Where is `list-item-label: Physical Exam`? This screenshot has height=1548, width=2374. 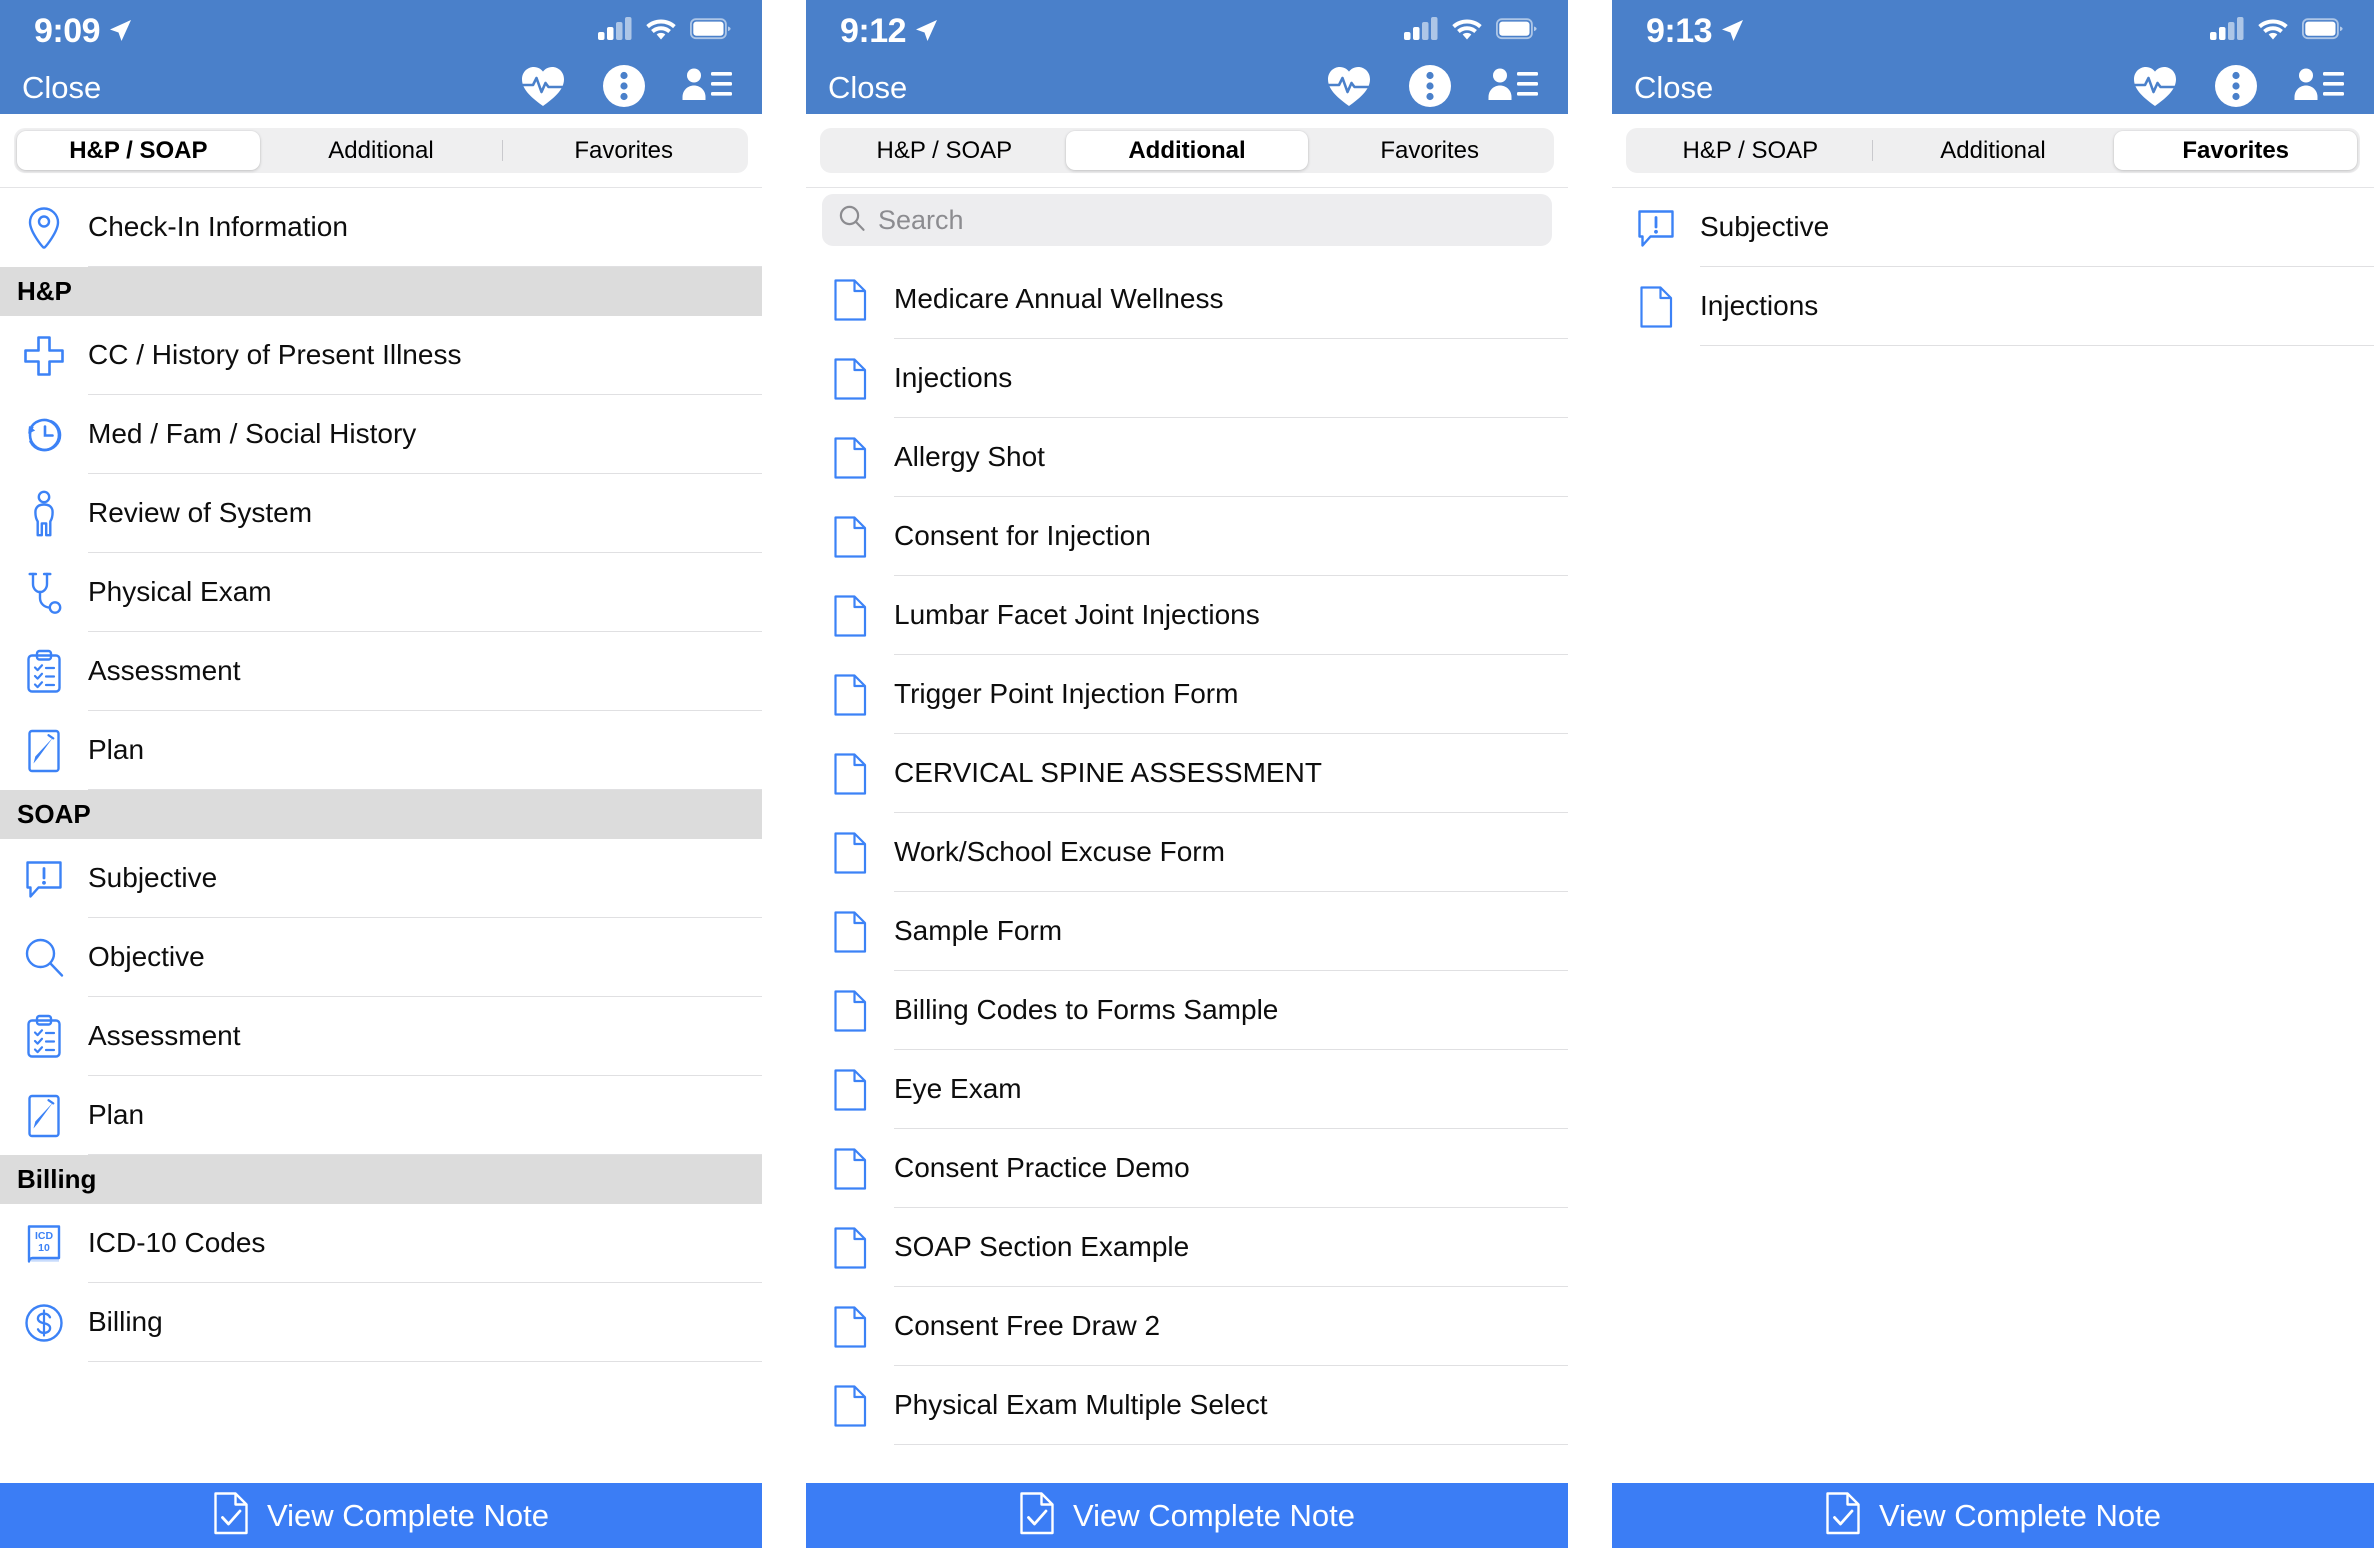 list-item-label: Physical Exam is located at coordinates (425, 592).